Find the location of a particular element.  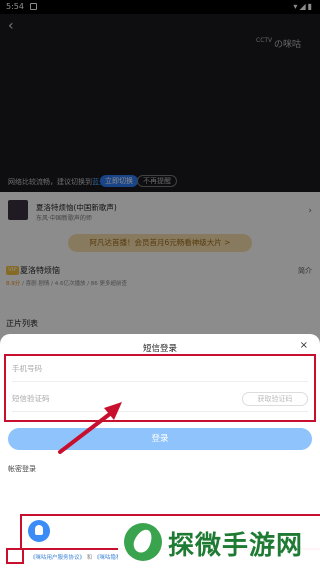

service-agreement-link: 《咪咕用户服务协议》 is located at coordinates (57, 558).